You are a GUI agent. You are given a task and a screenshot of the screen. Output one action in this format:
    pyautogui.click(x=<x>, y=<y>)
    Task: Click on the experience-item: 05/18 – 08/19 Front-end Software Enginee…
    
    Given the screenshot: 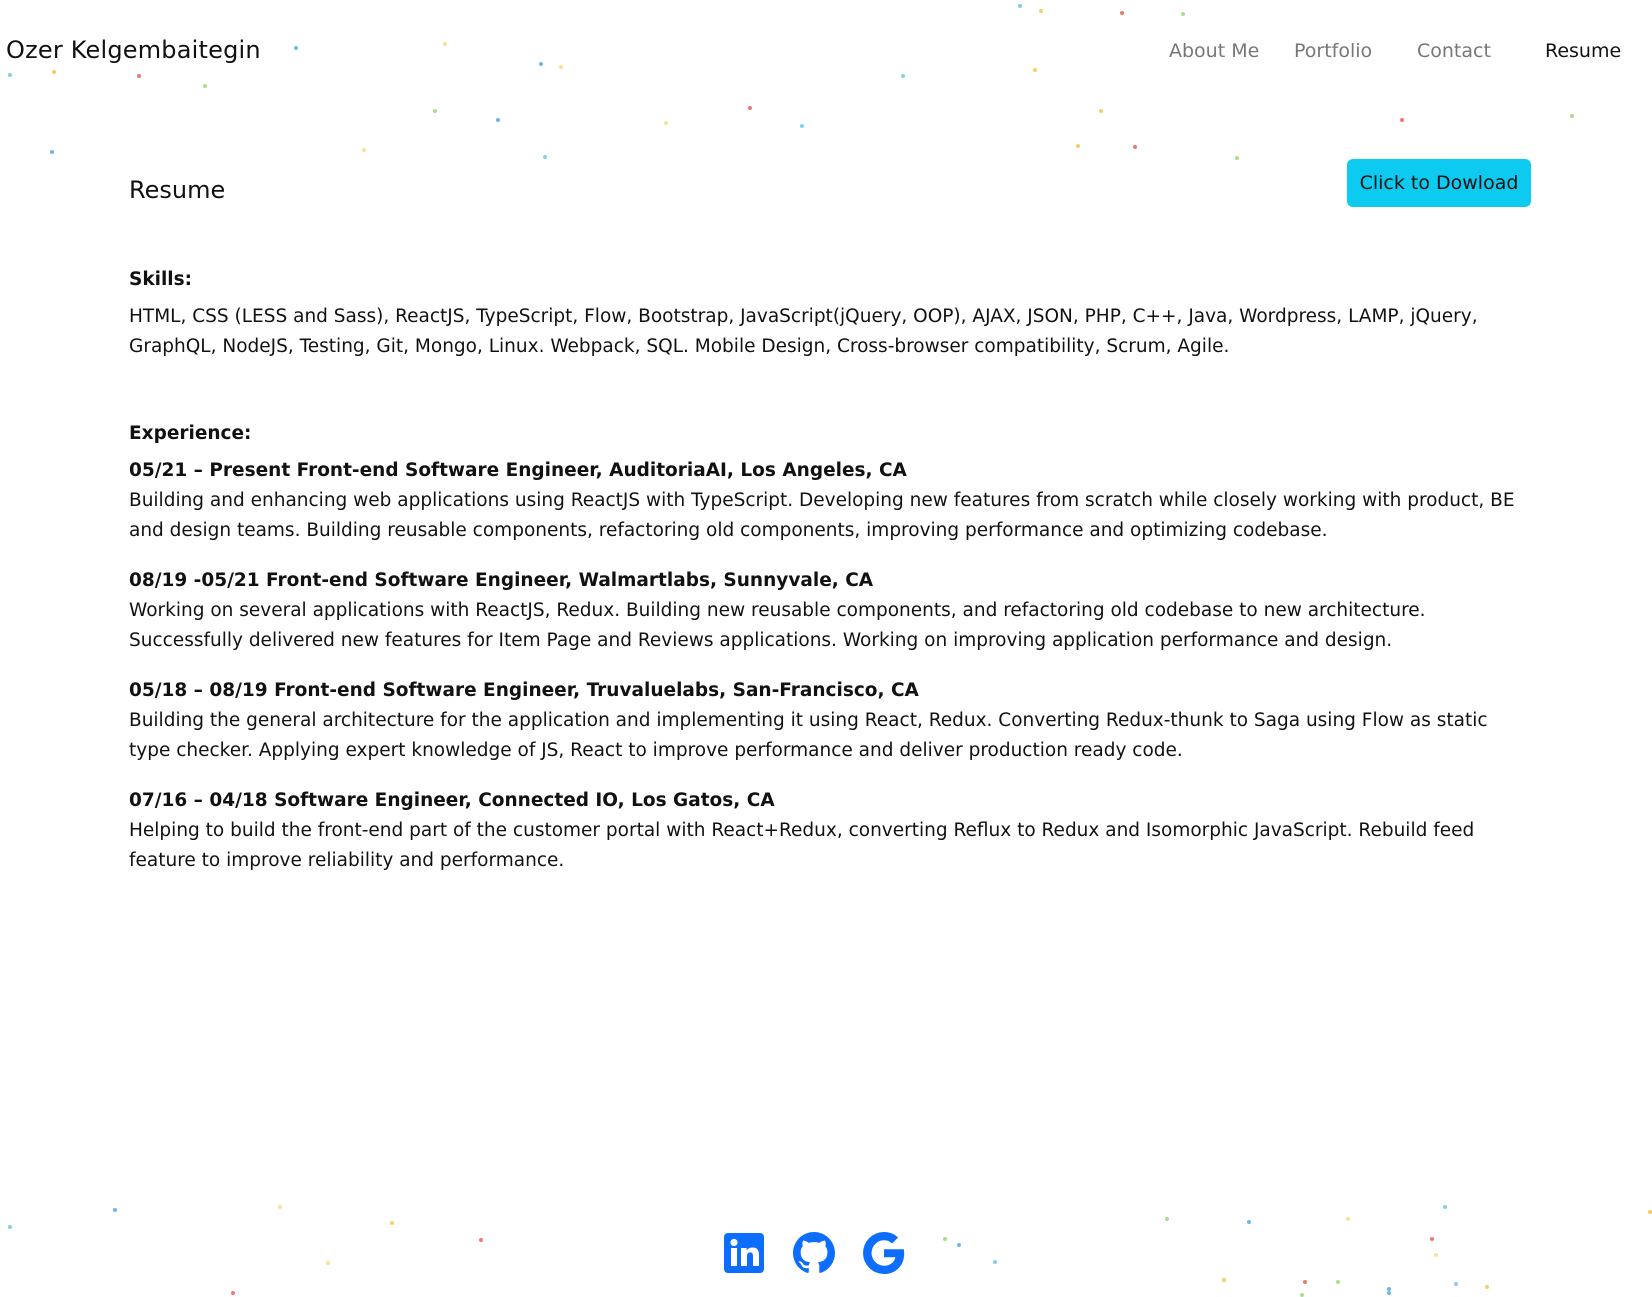 What is the action you would take?
    pyautogui.click(x=829, y=721)
    